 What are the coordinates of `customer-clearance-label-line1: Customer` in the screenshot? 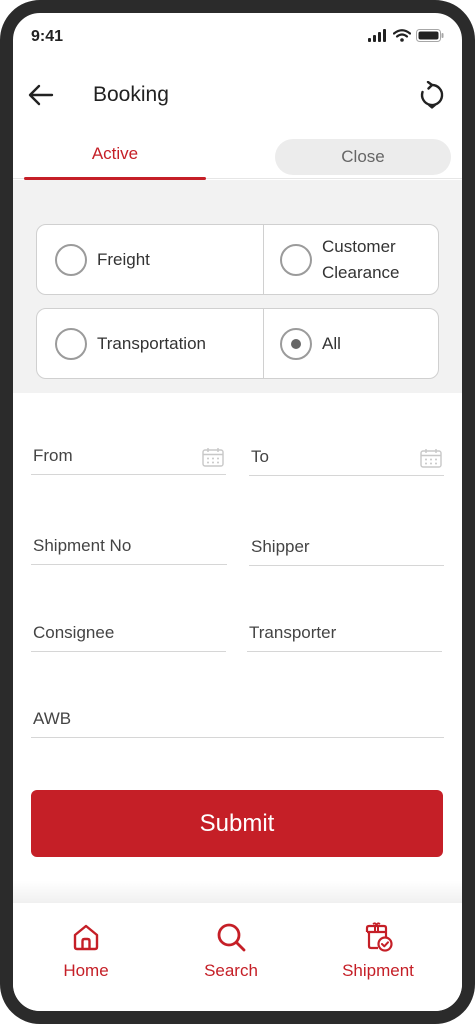 It's located at (359, 246).